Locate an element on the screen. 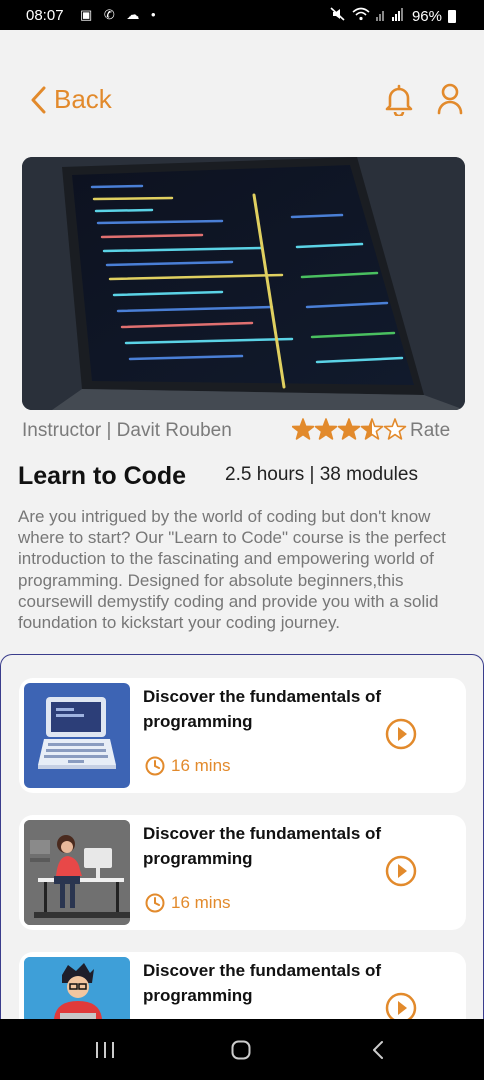  status-right: 96% is located at coordinates (393, 16).